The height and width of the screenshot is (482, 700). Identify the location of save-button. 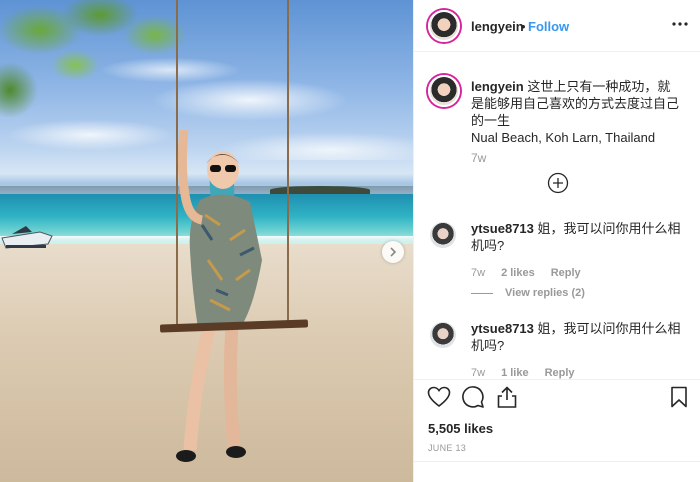
(679, 397).